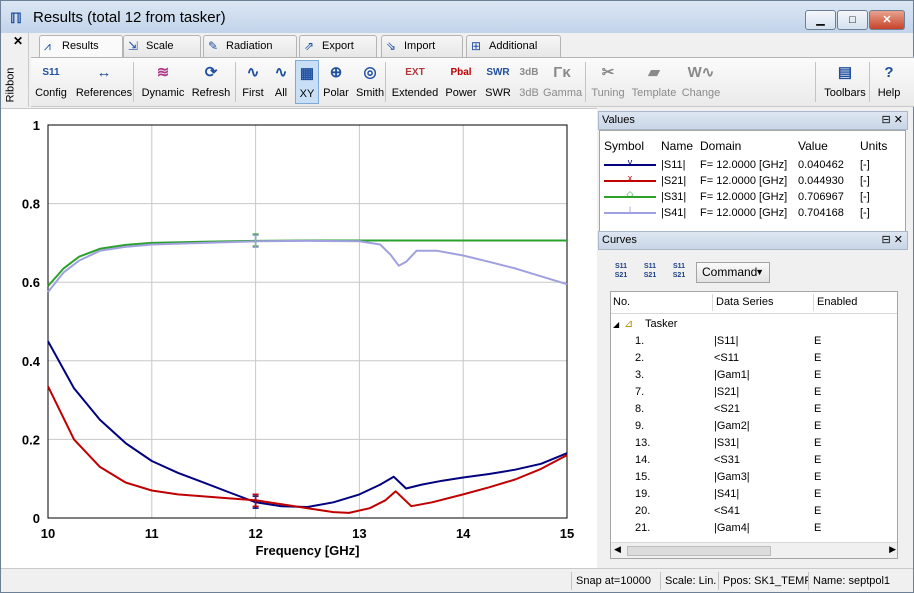 Image resolution: width=914 pixels, height=593 pixels. I want to click on x-tick-label: 15, so click(567, 533).